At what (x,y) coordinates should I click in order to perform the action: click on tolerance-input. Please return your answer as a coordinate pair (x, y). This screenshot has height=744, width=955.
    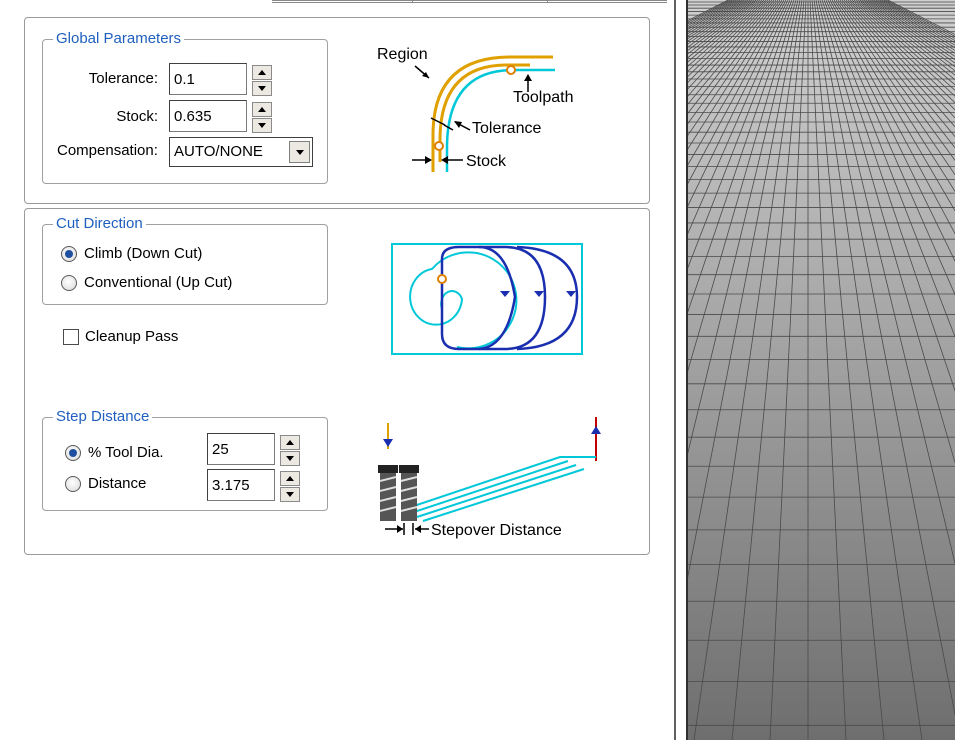
    Looking at the image, I should click on (208, 79).